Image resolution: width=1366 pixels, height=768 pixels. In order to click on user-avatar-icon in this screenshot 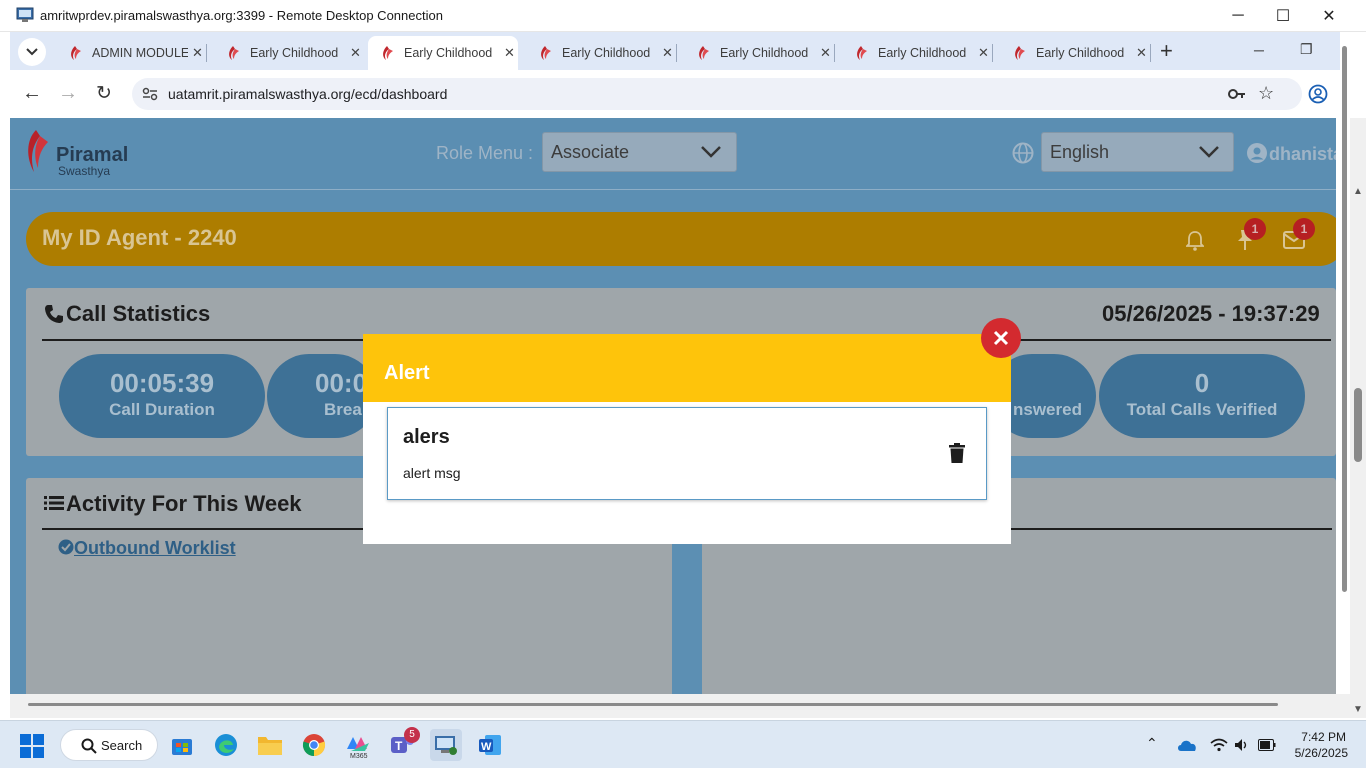, I will do `click(1257, 153)`.